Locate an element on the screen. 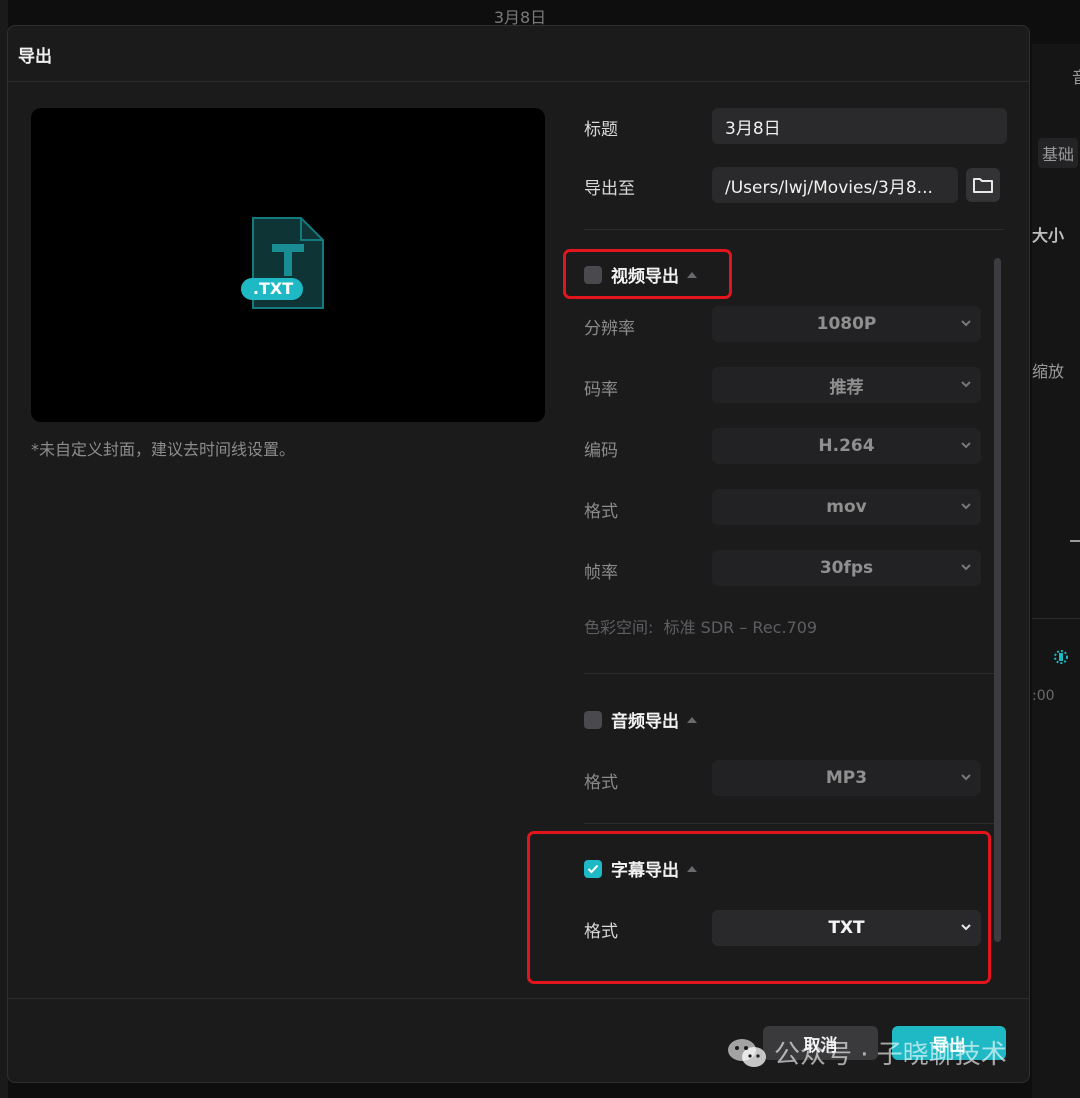  colorspace-value: 标准 SDR – Rec.709 is located at coordinates (740, 627).